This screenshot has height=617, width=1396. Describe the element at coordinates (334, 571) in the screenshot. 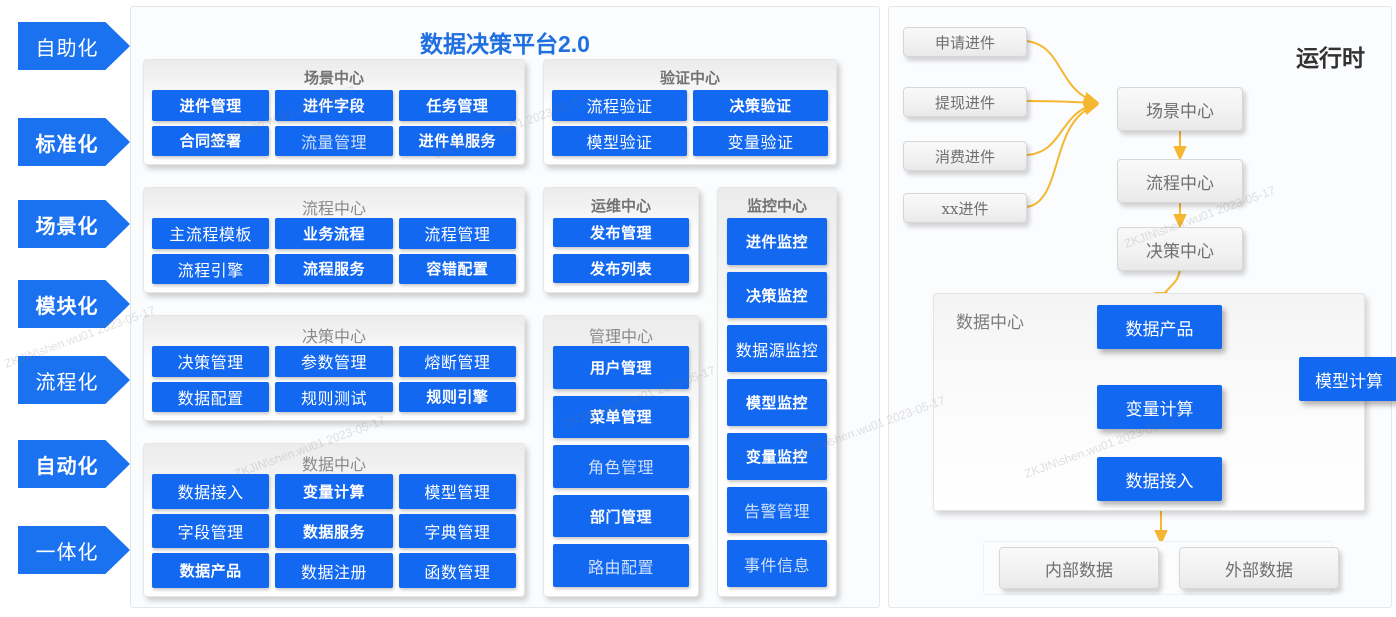

I see `module-button: 数据注册` at that location.